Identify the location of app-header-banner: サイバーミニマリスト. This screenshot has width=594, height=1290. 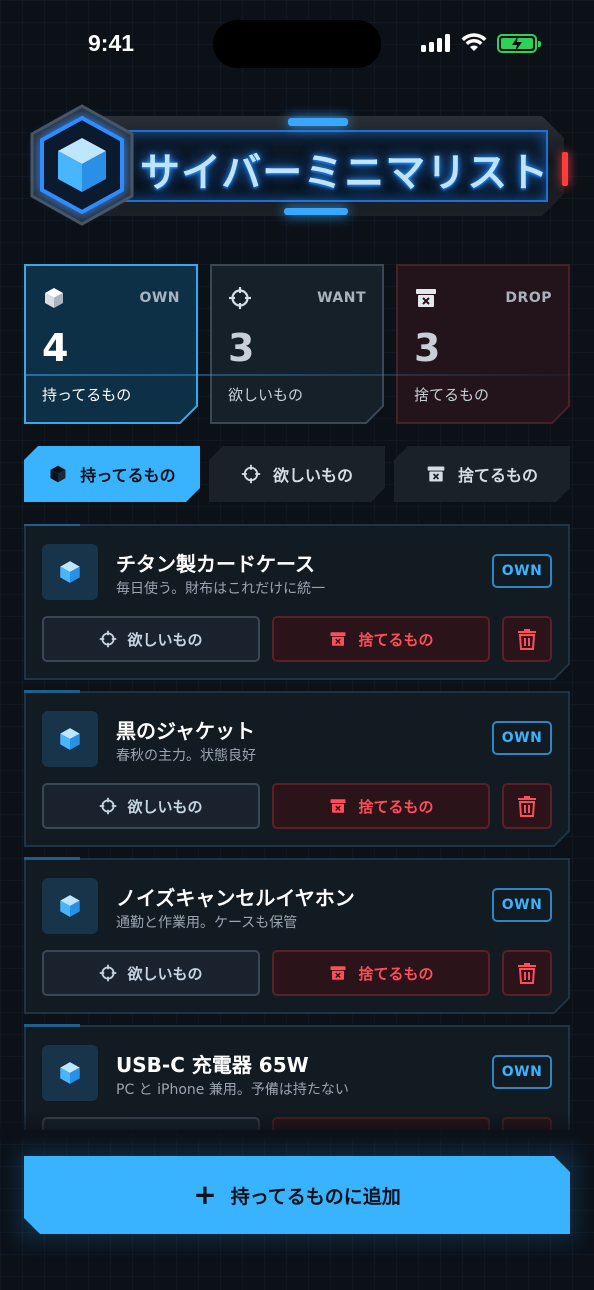
(297, 165).